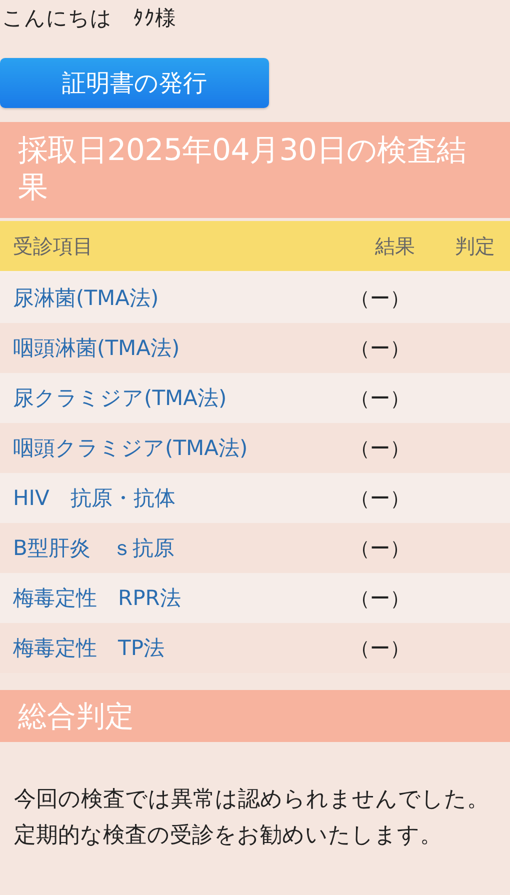 The height and width of the screenshot is (895, 510). Describe the element at coordinates (87, 548) in the screenshot. I see `test-item-link: B型肝炎 ｓ抗原` at that location.